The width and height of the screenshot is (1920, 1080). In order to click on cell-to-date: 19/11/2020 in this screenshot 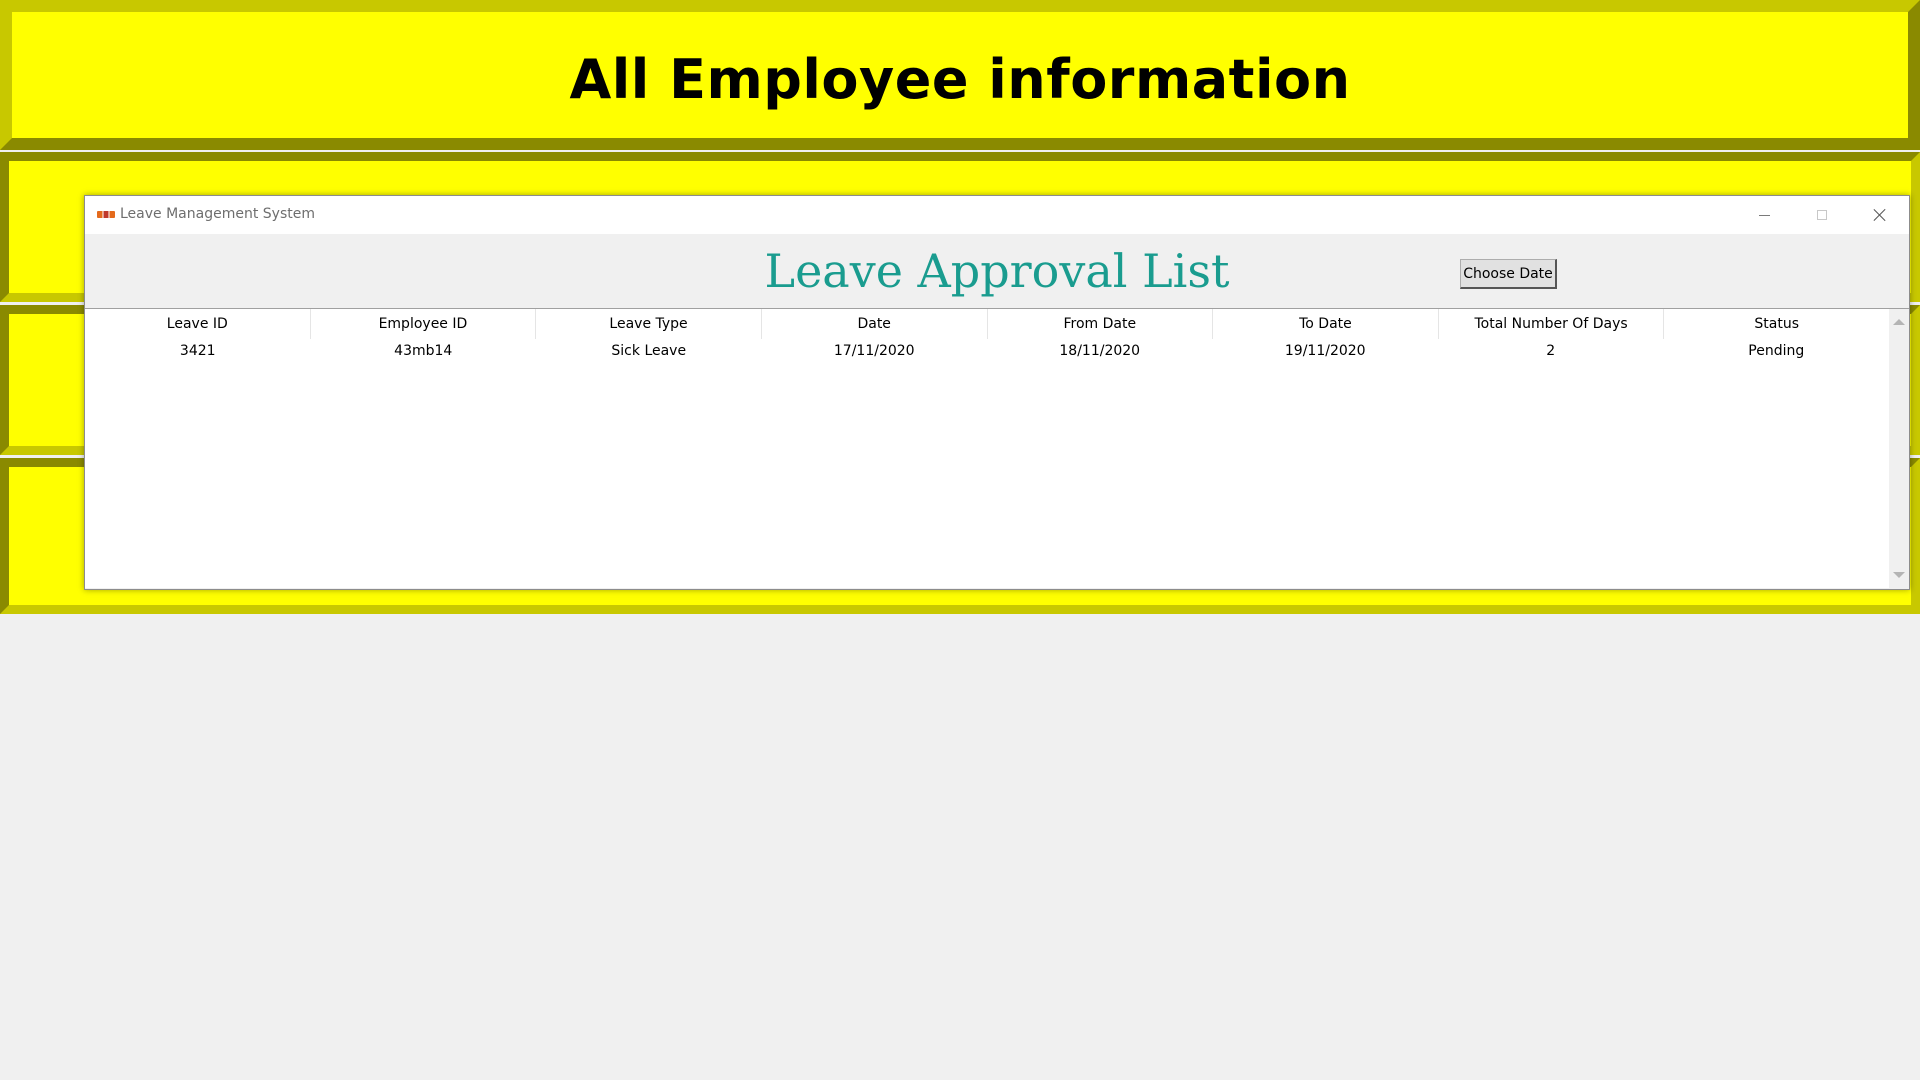, I will do `click(1325, 351)`.